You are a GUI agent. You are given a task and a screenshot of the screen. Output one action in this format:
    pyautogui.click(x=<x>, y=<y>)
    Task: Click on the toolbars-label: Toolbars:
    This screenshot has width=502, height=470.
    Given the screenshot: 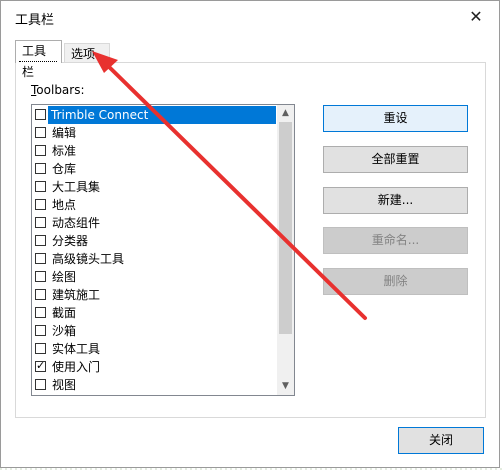 What is the action you would take?
    pyautogui.click(x=58, y=90)
    